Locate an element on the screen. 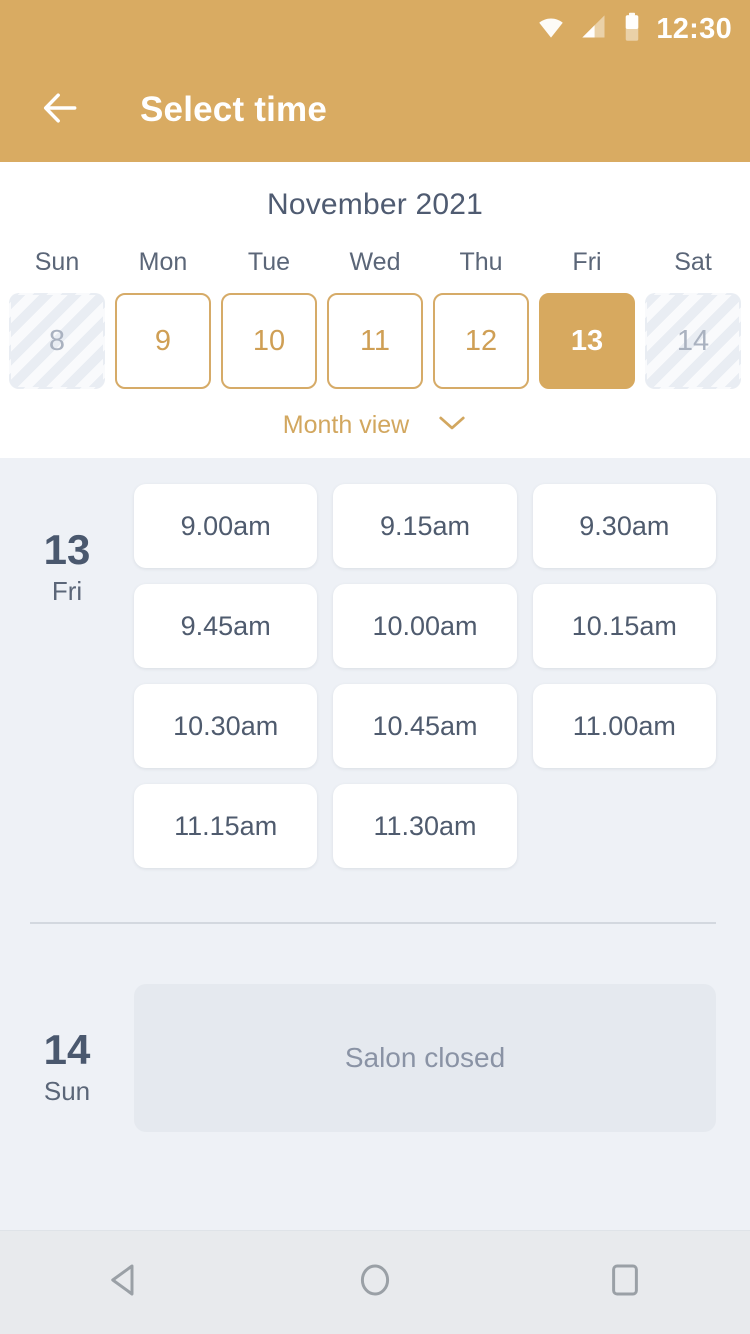 The width and height of the screenshot is (750, 1334). calendar-month-title: November 2021 is located at coordinates (375, 204).